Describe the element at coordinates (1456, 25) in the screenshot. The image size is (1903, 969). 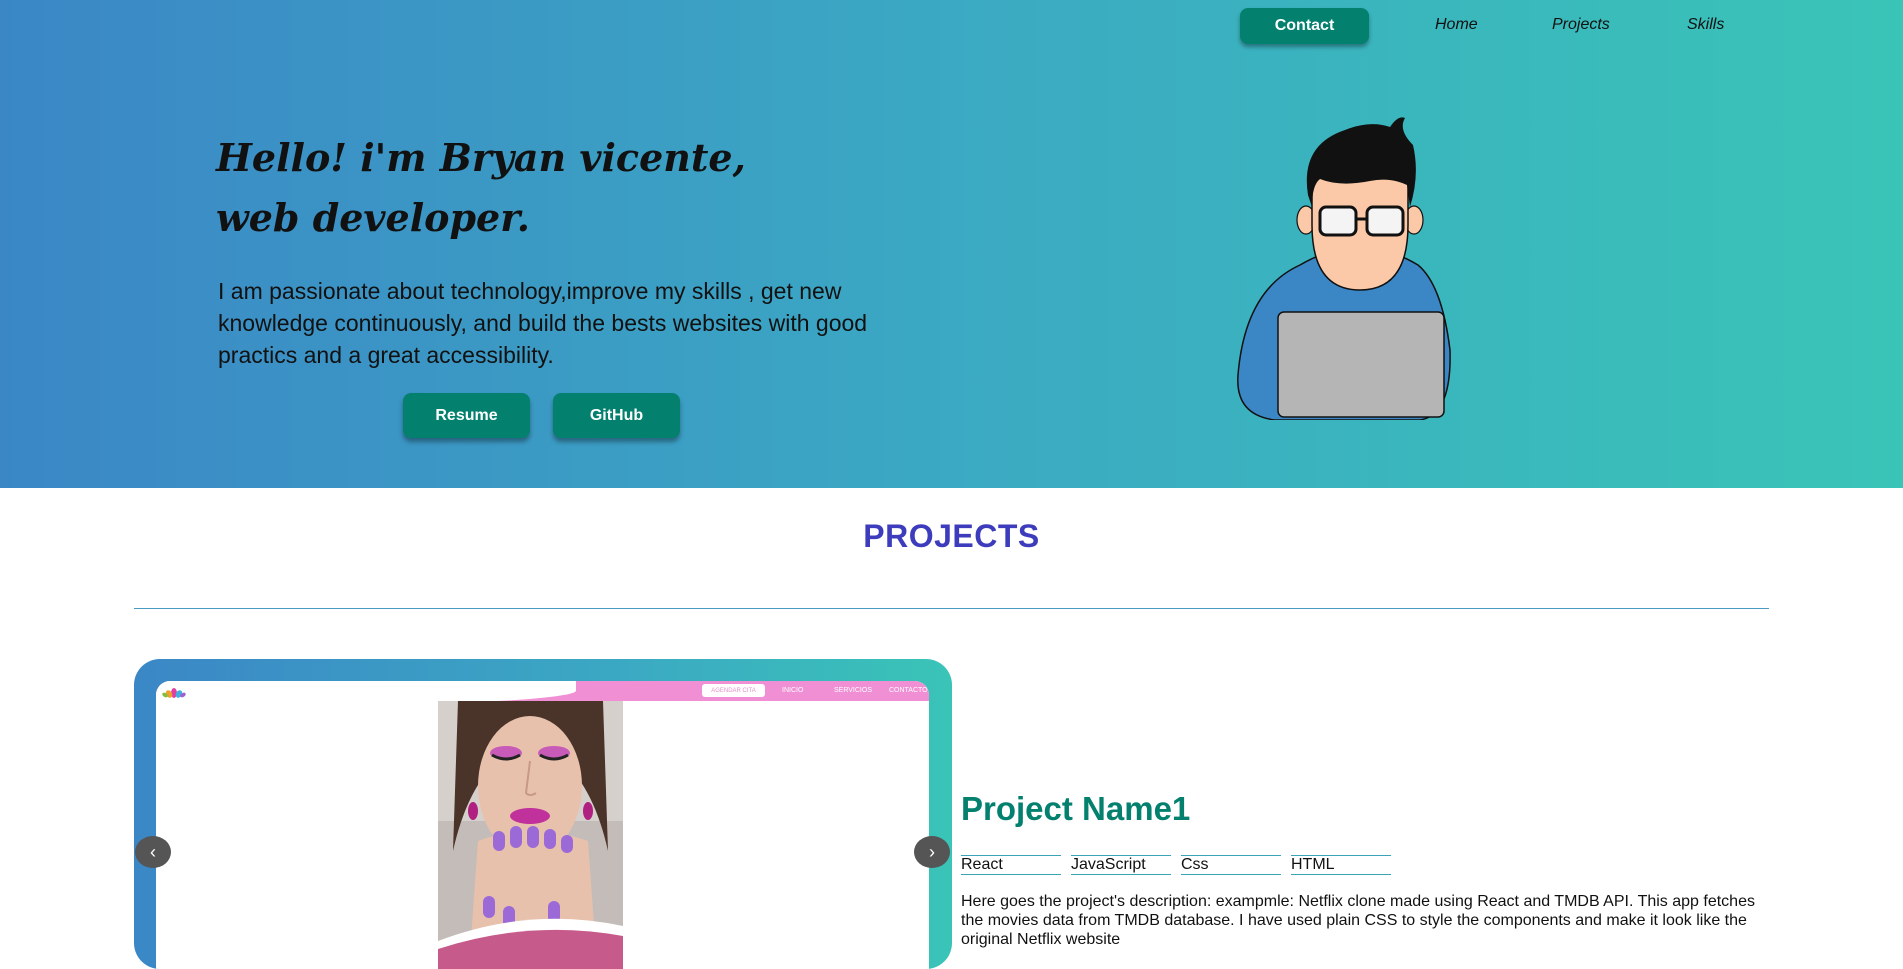
I see `nav-home-link: Home` at that location.